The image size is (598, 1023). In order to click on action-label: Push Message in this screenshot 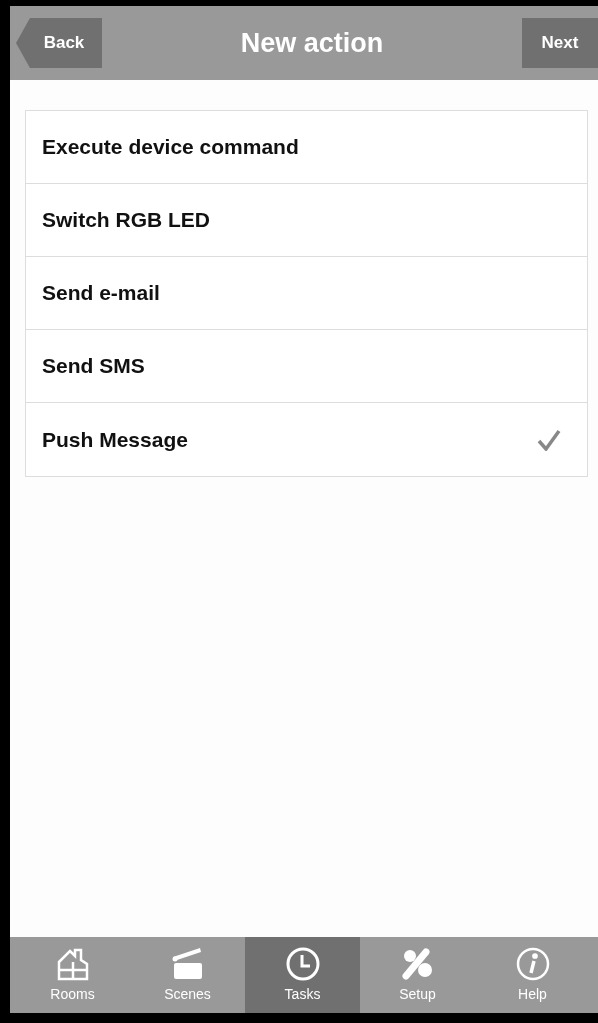, I will do `click(115, 439)`.